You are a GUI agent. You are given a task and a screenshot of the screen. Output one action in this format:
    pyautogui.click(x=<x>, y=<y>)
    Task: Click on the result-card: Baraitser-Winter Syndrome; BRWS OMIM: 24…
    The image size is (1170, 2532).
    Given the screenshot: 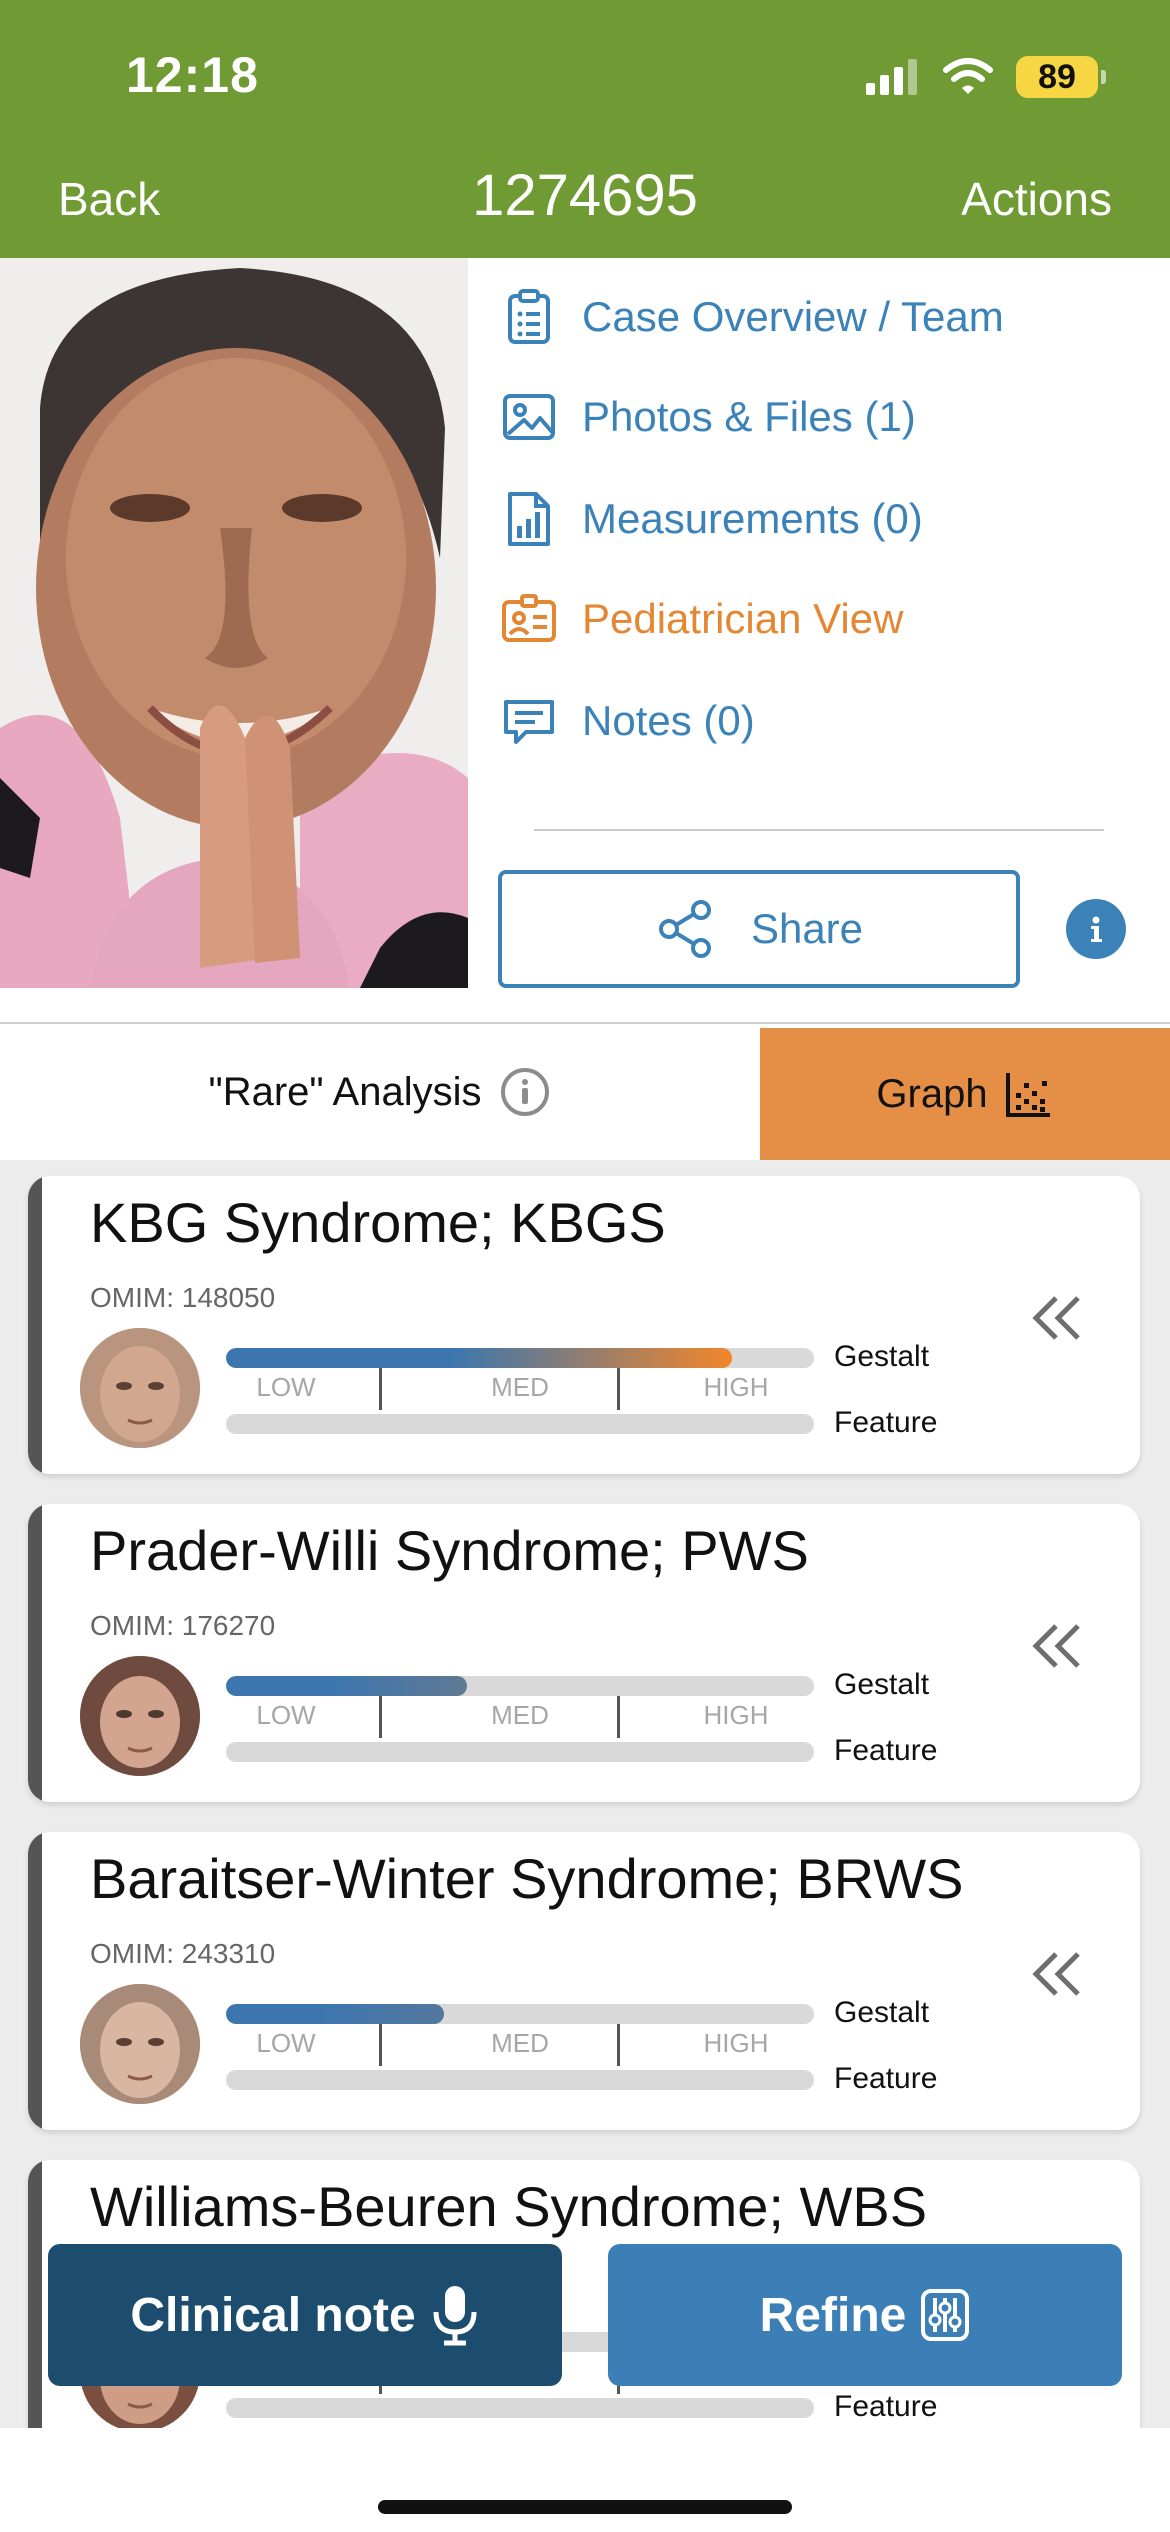 What is the action you would take?
    pyautogui.click(x=584, y=1981)
    